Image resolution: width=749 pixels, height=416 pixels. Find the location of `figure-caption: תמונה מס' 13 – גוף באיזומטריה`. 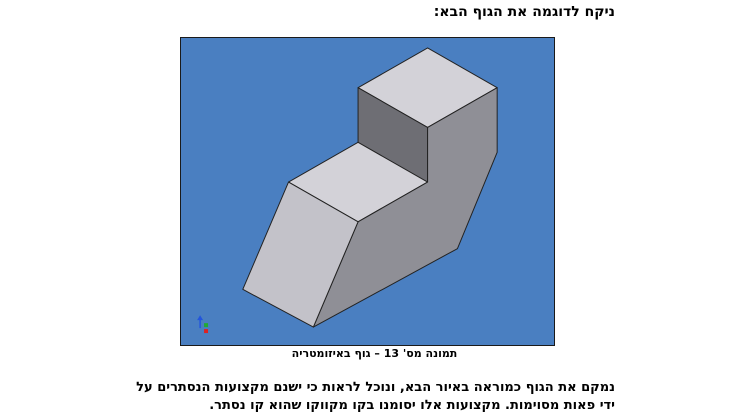

figure-caption: תמונה מס' 13 – גוף באיזומטריה is located at coordinates (374, 353).